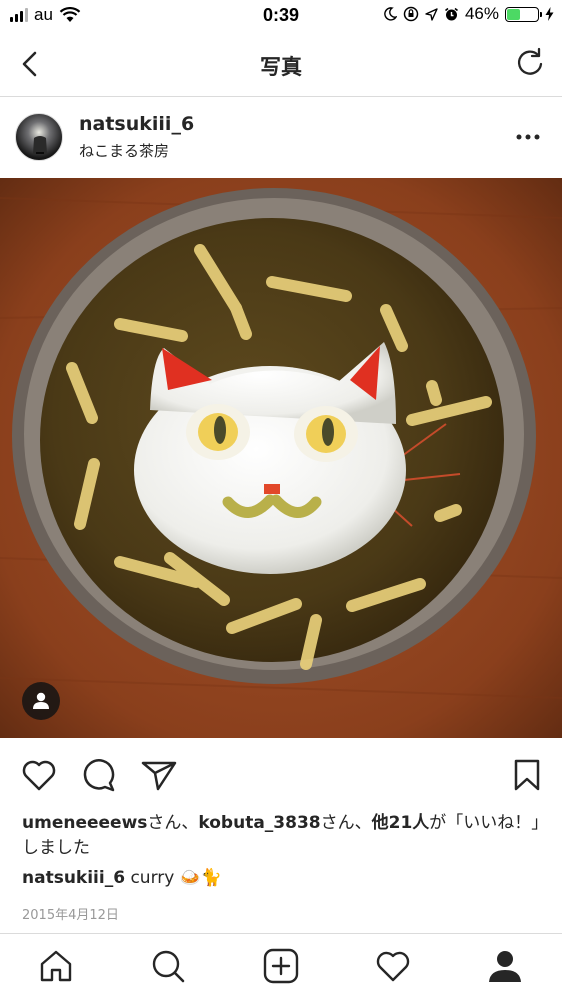 Image resolution: width=562 pixels, height=1001 pixels. Describe the element at coordinates (136, 124) in the screenshot. I see `post-username: natsukiii_6` at that location.